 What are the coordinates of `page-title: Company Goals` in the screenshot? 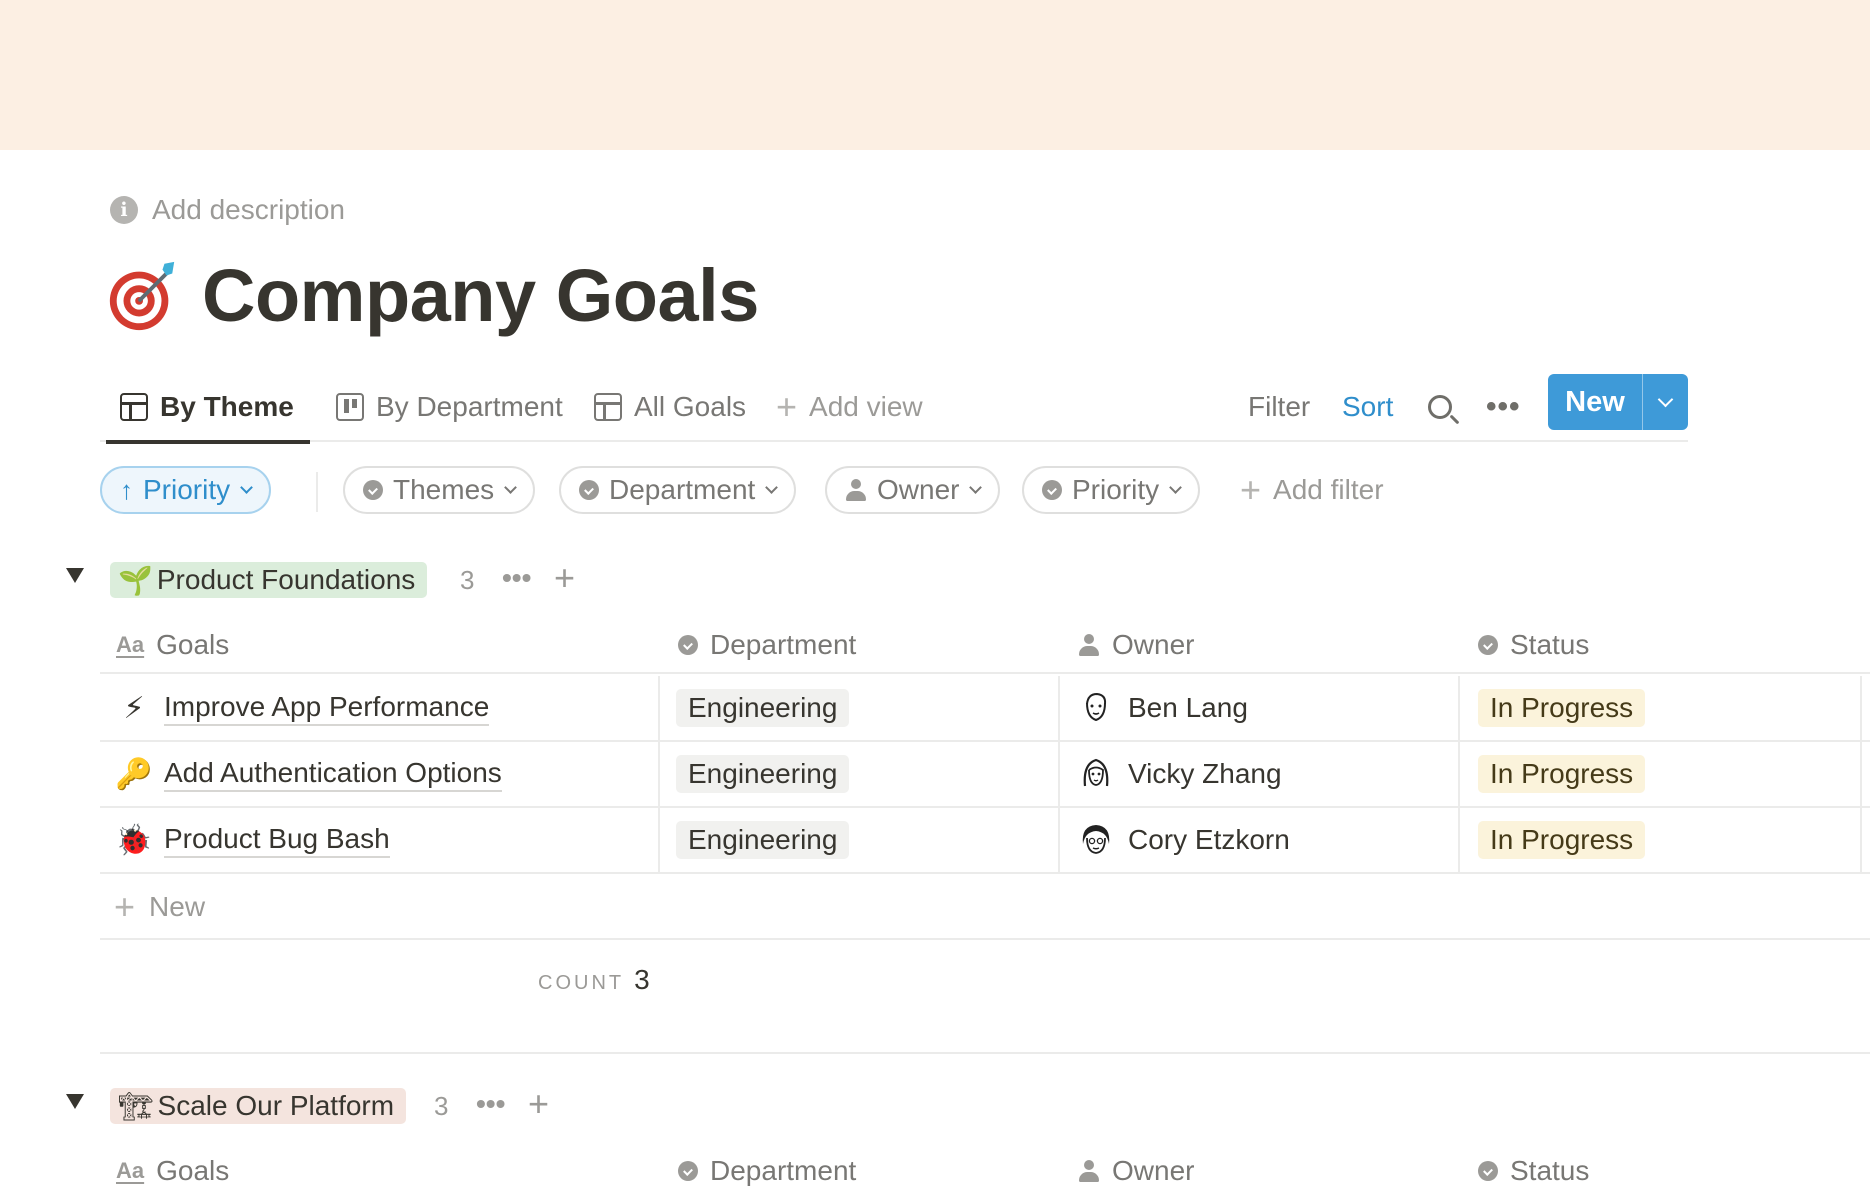 It's located at (431, 295).